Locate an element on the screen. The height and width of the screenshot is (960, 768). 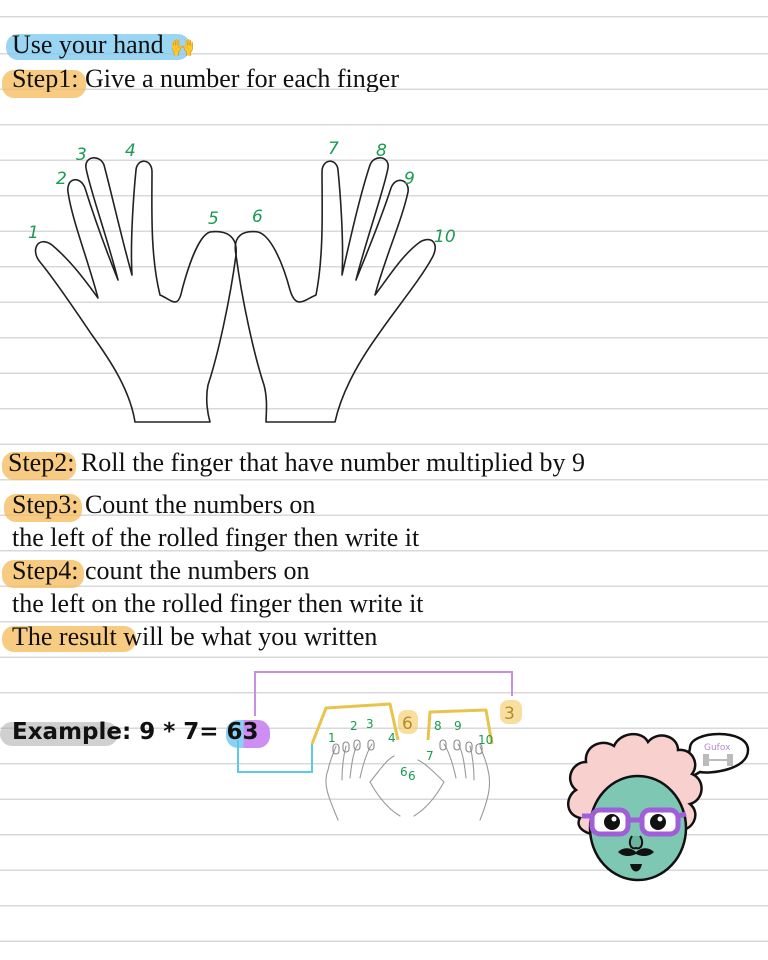
left-hand-outline is located at coordinates (135, 290).